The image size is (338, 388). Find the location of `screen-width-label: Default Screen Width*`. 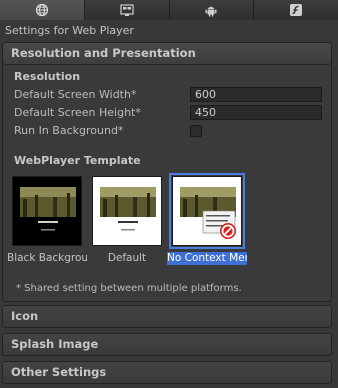

screen-width-label: Default Screen Width* is located at coordinates (75, 94).